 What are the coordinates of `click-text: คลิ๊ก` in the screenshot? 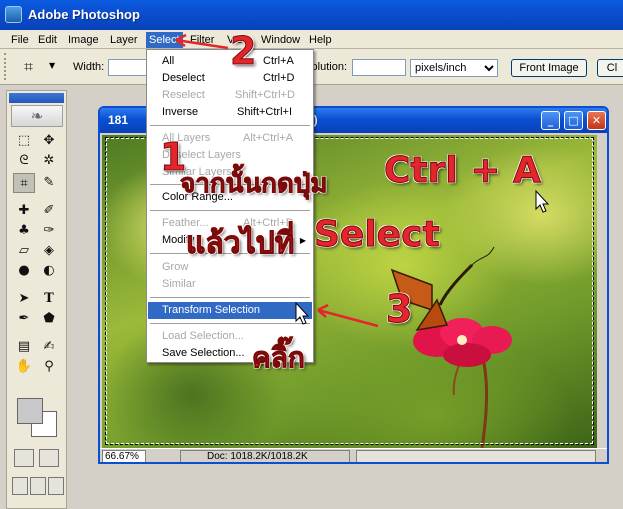 It's located at (279, 358).